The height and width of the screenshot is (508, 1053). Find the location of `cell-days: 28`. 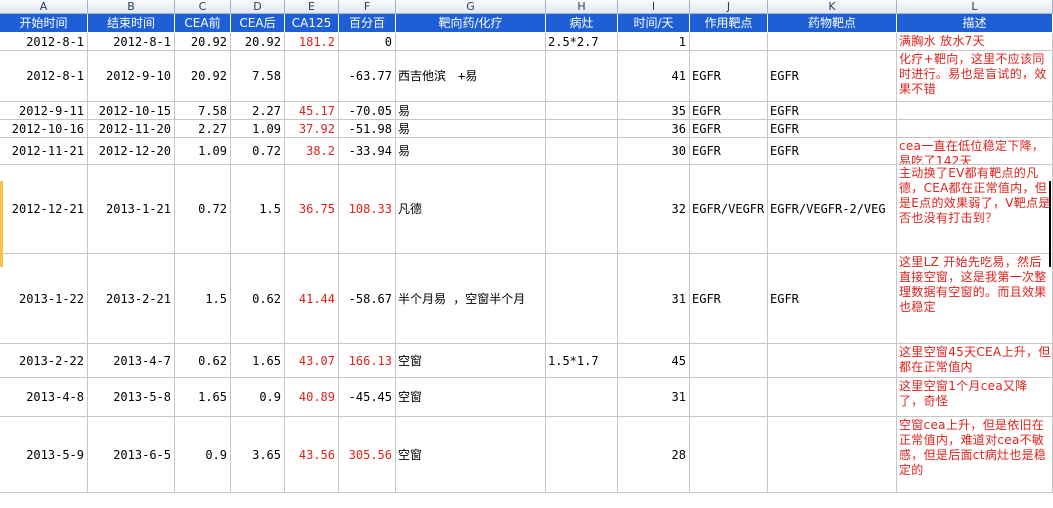

cell-days: 28 is located at coordinates (654, 455).